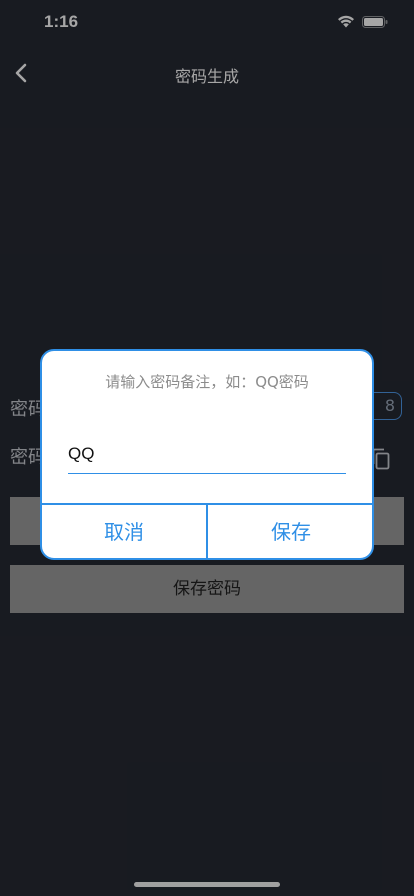 The image size is (414, 896). I want to click on home-indicator, so click(207, 884).